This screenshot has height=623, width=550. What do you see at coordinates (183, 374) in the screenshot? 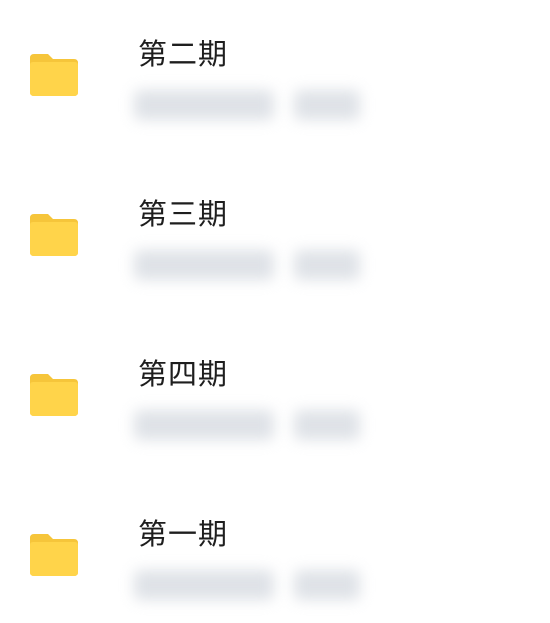
I see `folder-name: 第四期` at bounding box center [183, 374].